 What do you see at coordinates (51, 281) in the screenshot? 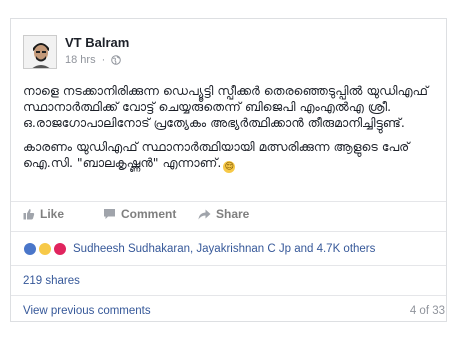
I see `shares-count: 219 shares` at bounding box center [51, 281].